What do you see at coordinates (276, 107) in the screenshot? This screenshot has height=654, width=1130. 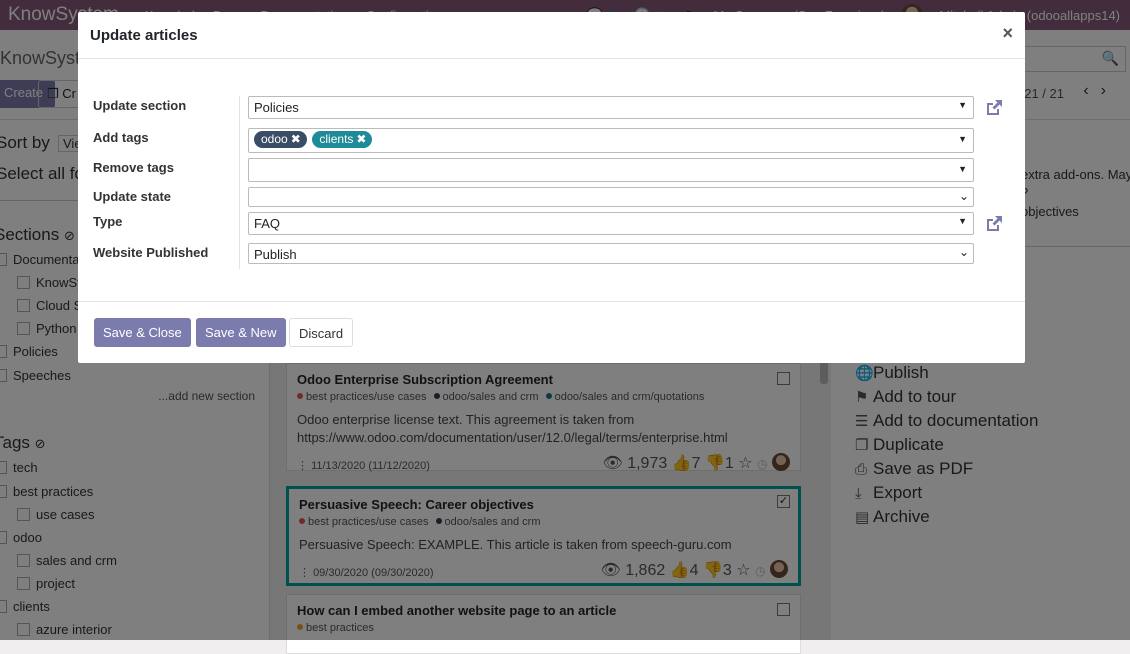 I see `update-section-value: Policies` at bounding box center [276, 107].